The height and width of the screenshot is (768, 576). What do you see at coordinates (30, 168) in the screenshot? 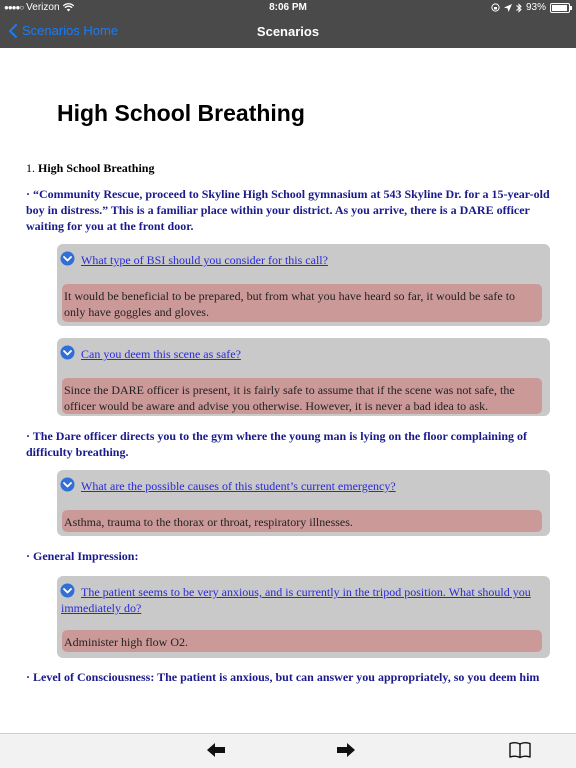
I see `section-number: 1.` at bounding box center [30, 168].